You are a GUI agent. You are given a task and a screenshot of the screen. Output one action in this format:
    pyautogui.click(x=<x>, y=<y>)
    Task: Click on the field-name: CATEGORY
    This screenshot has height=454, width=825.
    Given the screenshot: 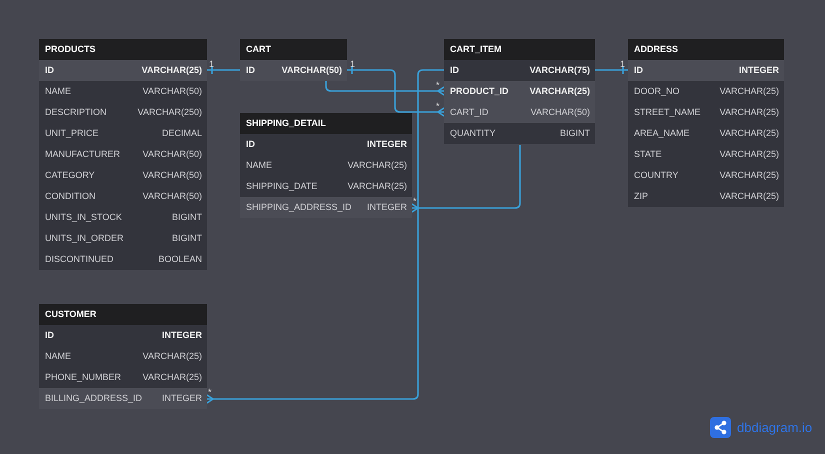 What is the action you would take?
    pyautogui.click(x=70, y=175)
    